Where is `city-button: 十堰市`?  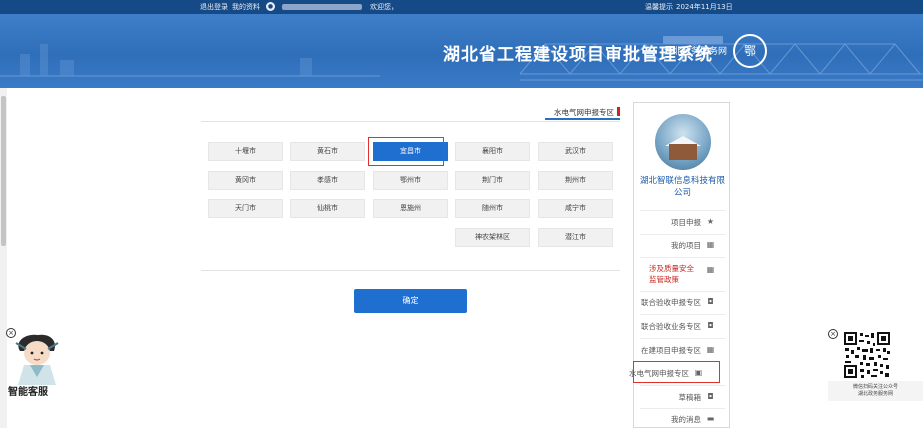
city-button: 十堰市 is located at coordinates (245, 151).